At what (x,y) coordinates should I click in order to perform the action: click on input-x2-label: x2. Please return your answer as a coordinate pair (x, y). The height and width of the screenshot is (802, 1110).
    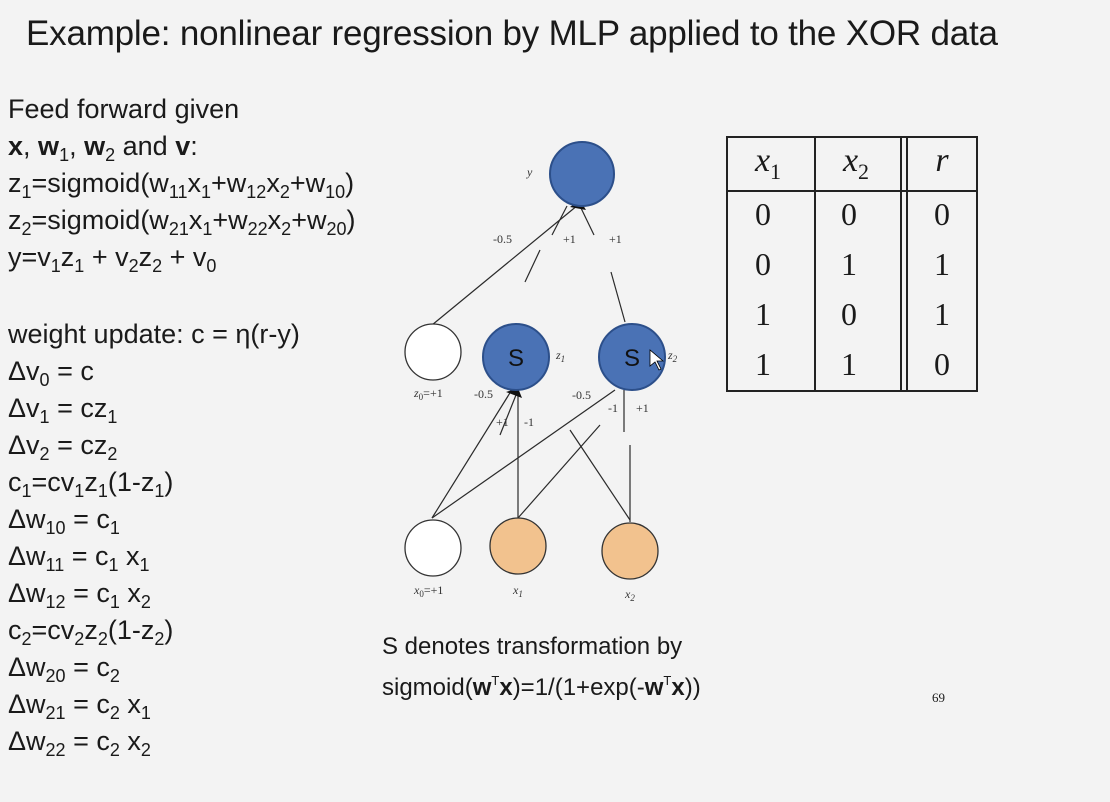
    Looking at the image, I should click on (629, 595).